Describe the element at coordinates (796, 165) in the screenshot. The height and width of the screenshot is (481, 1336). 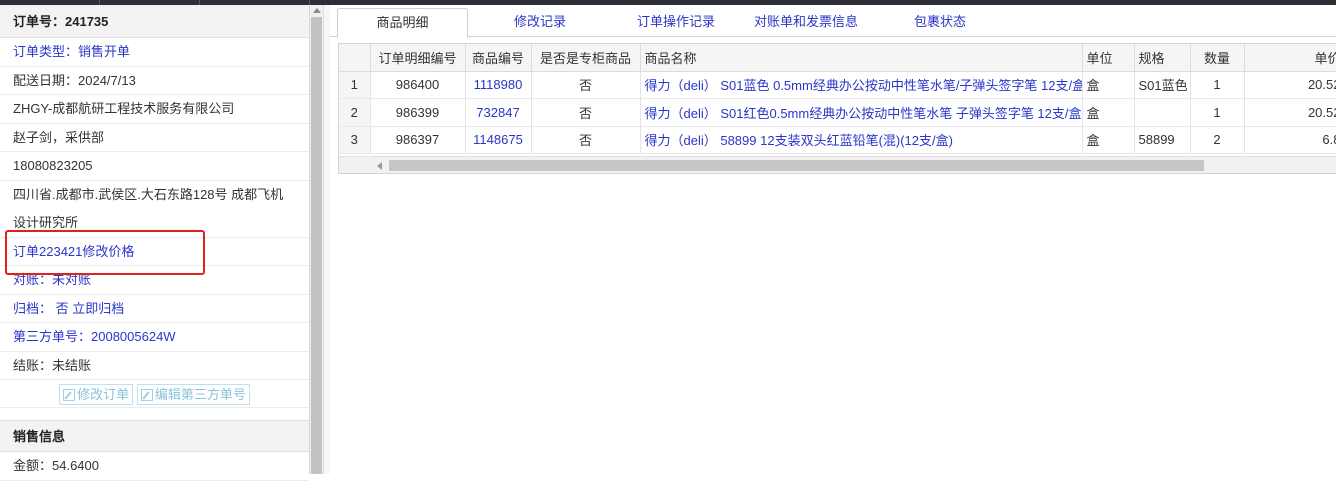
I see `horizontal-scrollbar-thumb` at that location.